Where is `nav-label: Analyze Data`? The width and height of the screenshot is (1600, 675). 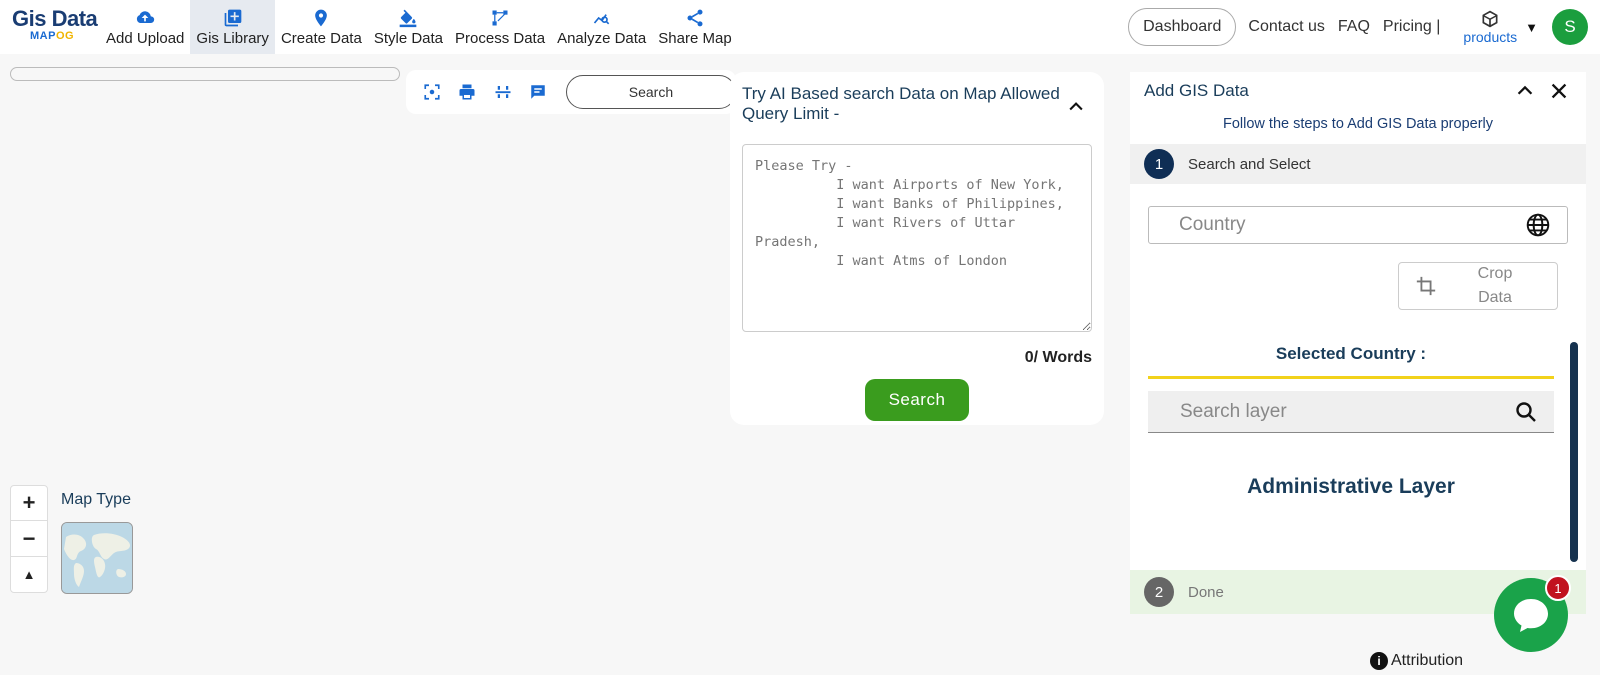 nav-label: Analyze Data is located at coordinates (602, 38).